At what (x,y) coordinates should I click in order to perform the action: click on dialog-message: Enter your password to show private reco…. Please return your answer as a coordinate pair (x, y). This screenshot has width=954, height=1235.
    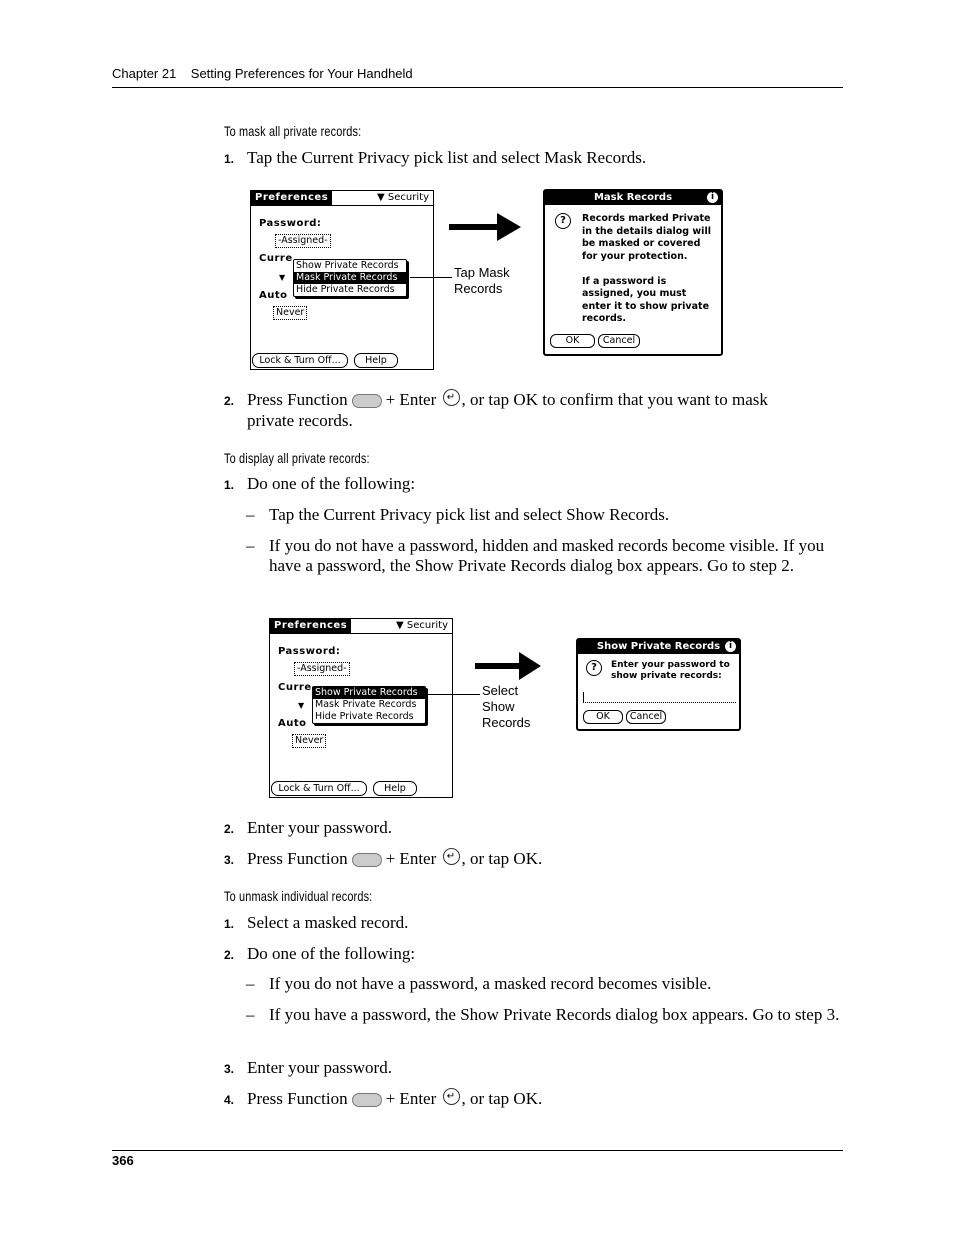
    Looking at the image, I should click on (670, 670).